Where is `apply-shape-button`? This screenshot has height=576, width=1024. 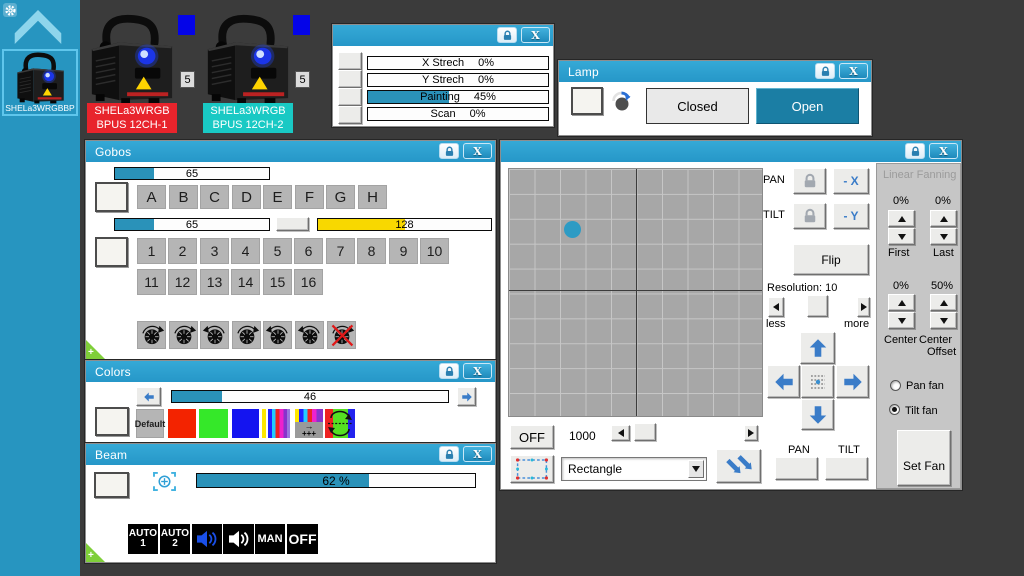
apply-shape-button is located at coordinates (738, 466).